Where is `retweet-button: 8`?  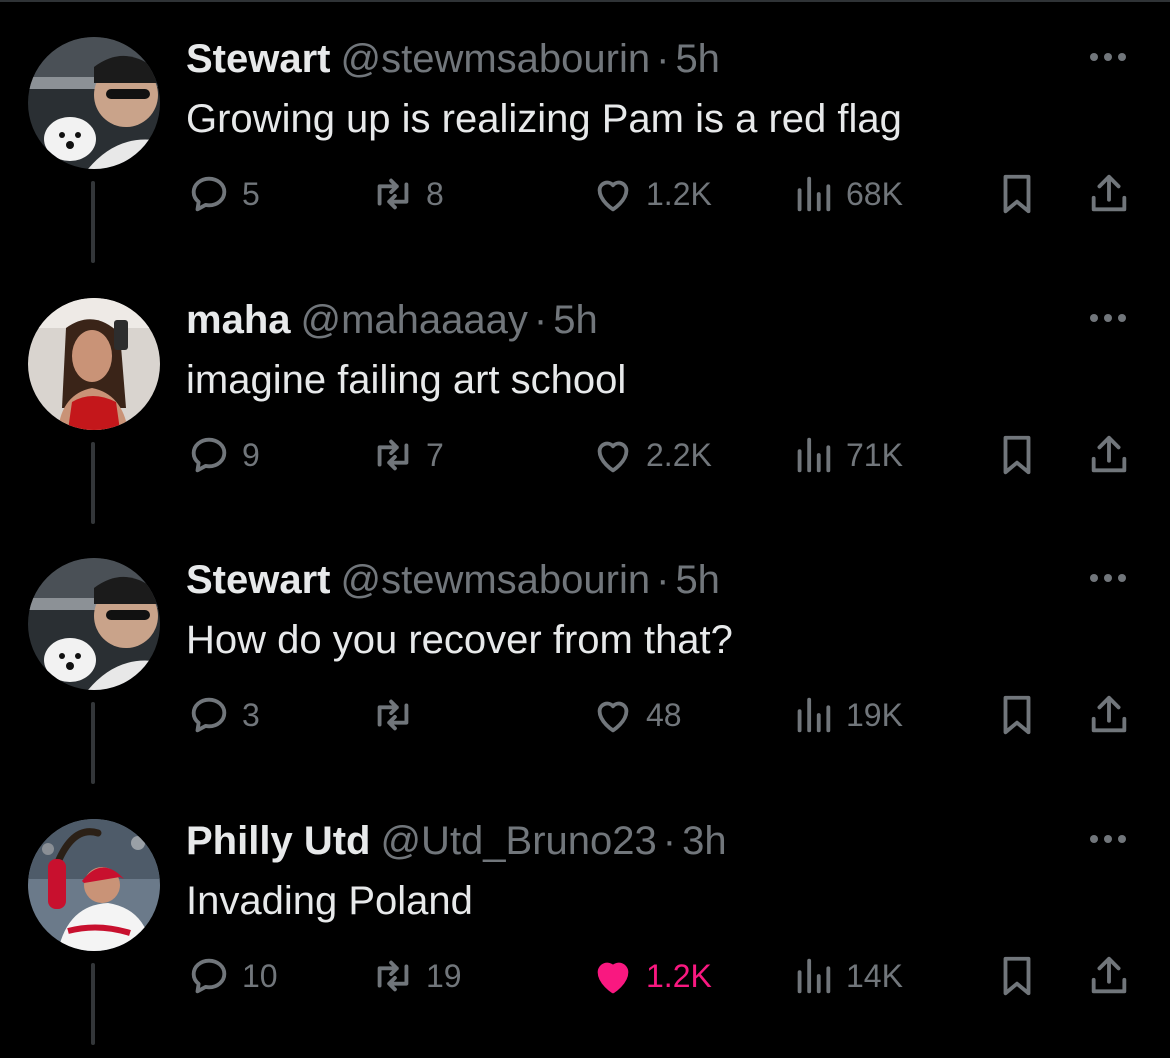
retweet-button: 8 is located at coordinates (407, 194).